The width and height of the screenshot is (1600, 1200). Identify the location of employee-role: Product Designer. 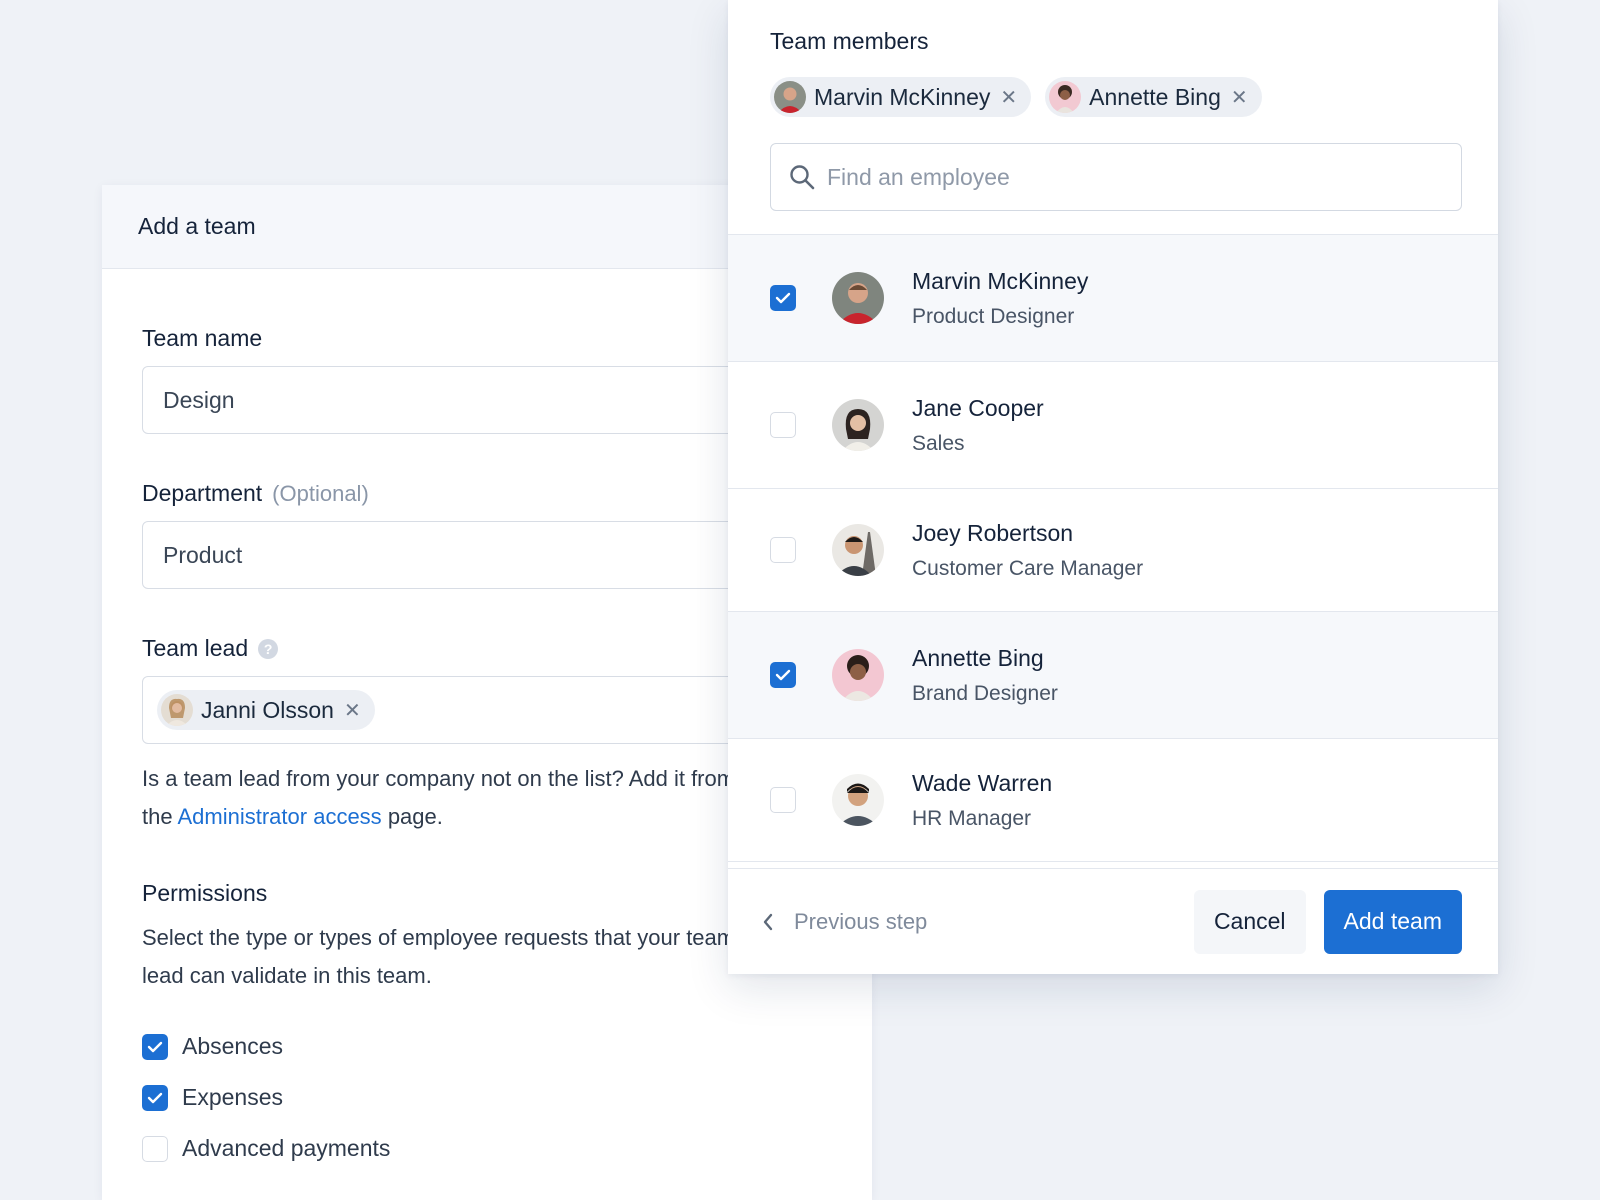
(993, 316).